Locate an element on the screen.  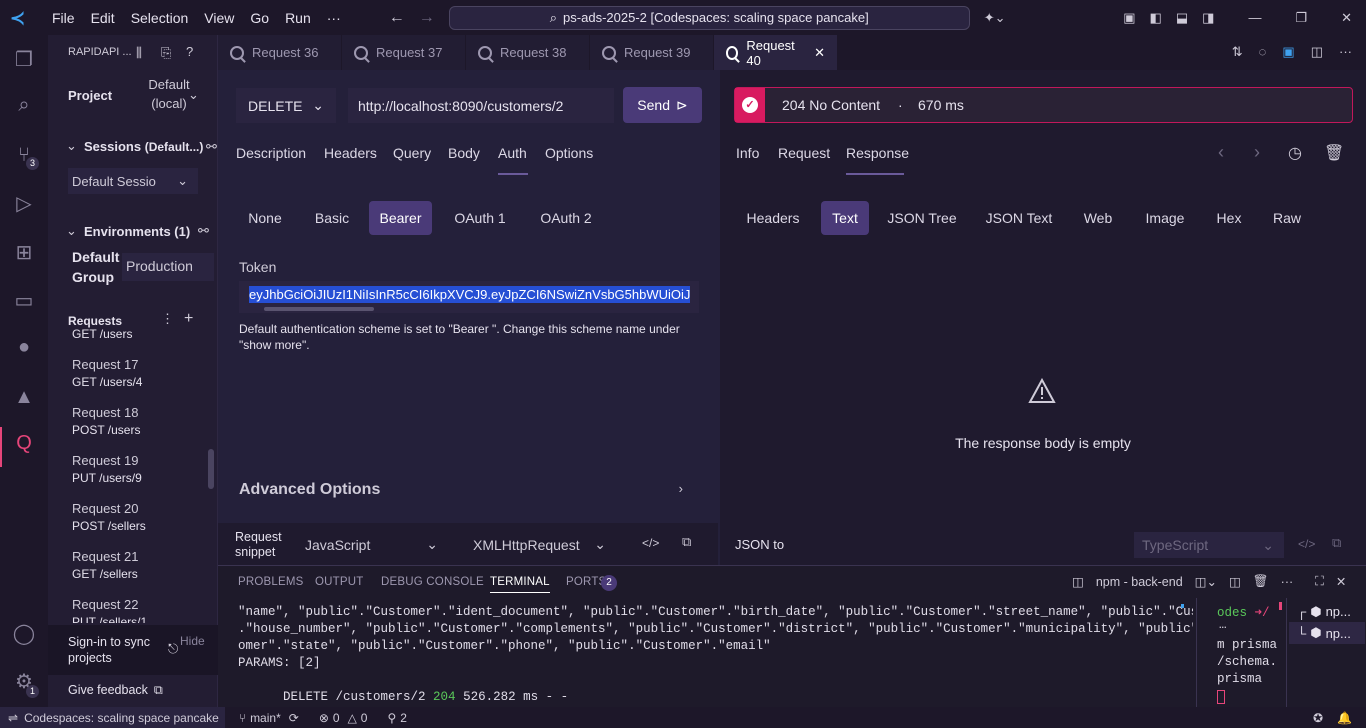
explorer-icon: ❐ is located at coordinates (24, 59).